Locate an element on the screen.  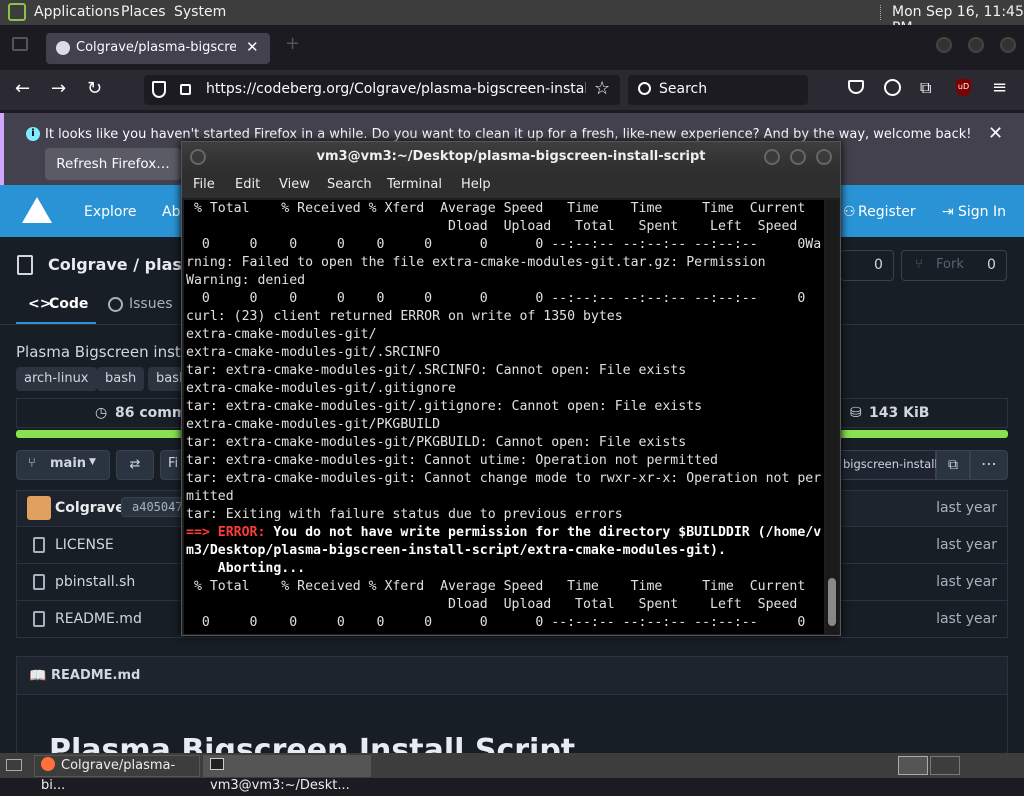
fork-label: Fork is located at coordinates (950, 264).